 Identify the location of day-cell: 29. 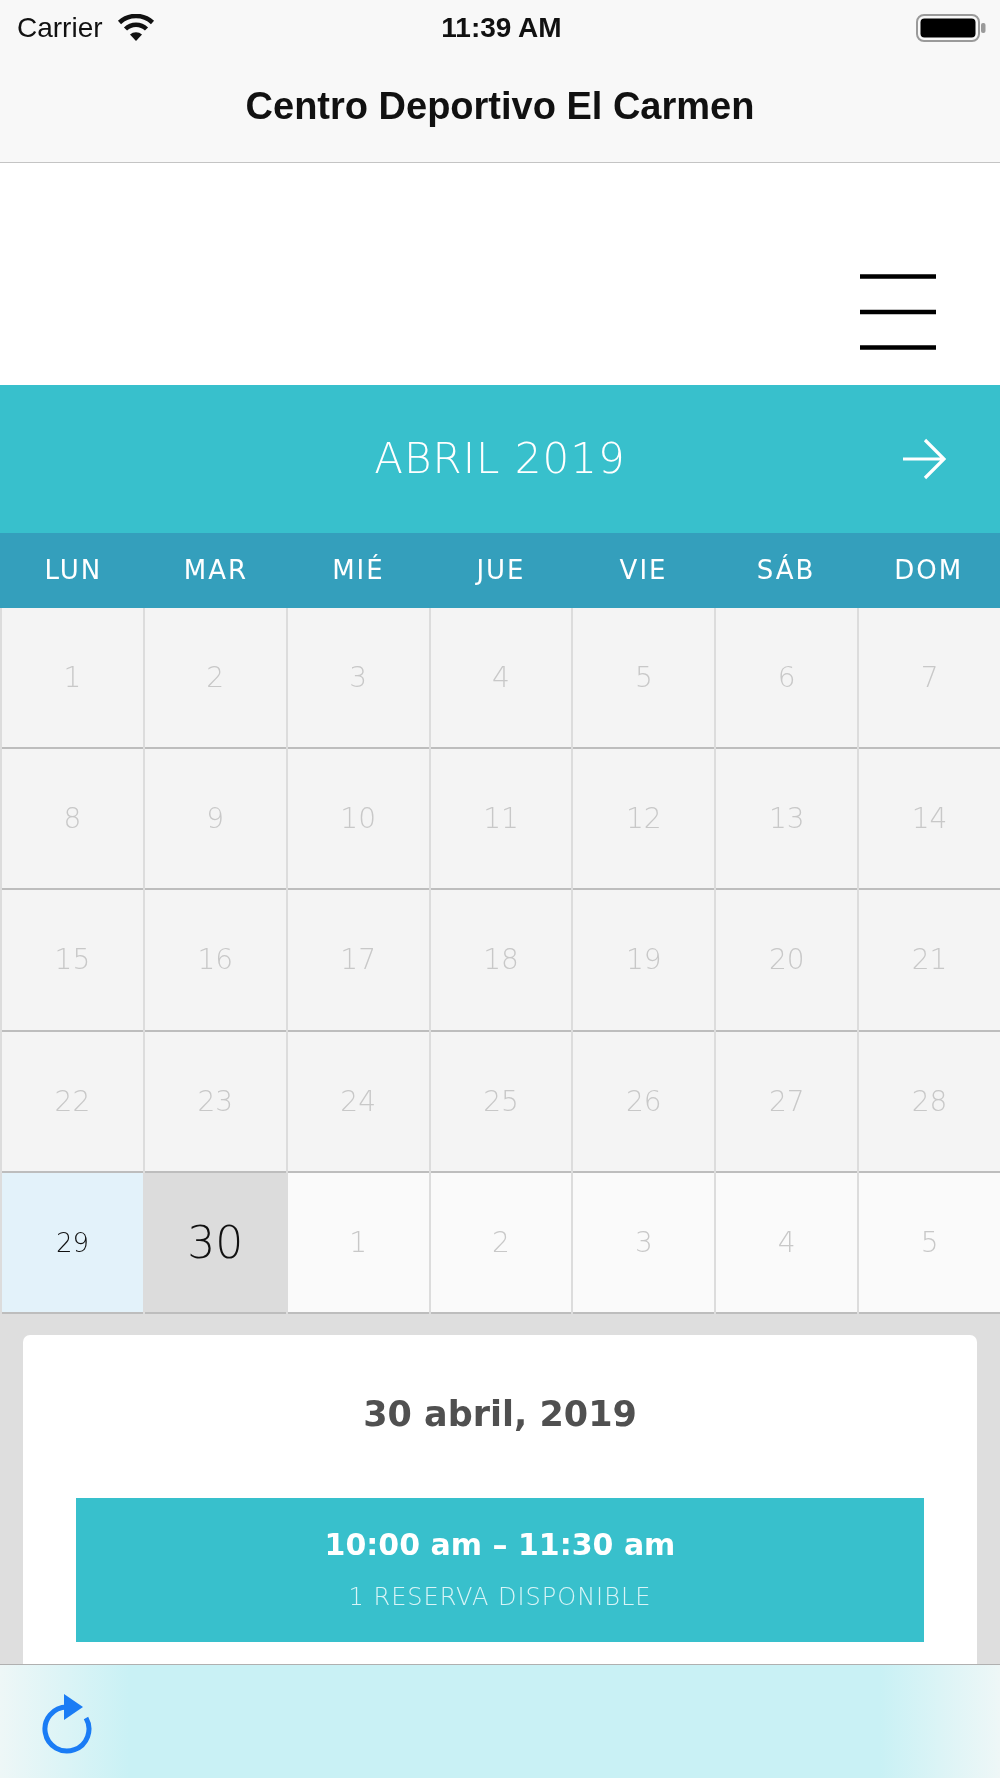
(72, 1244).